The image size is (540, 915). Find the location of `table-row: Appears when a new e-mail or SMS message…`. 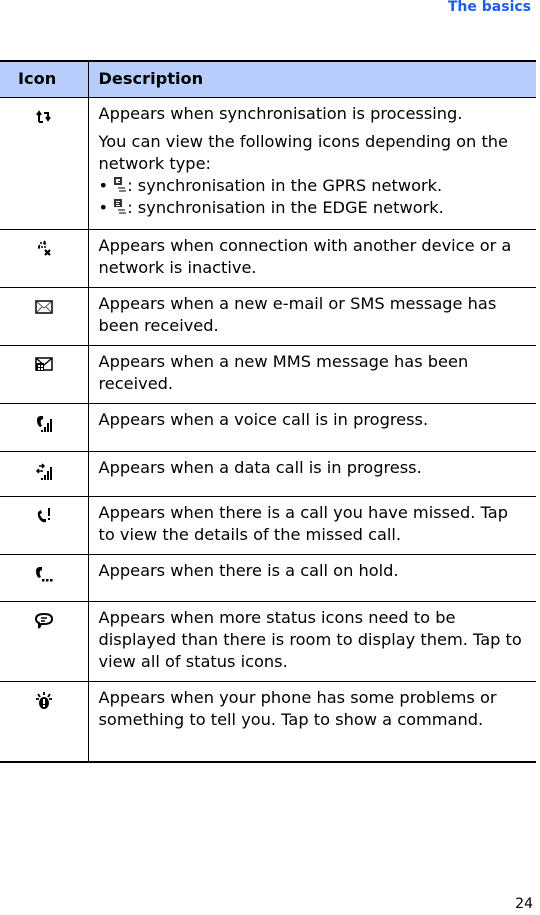

table-row: Appears when a new e-mail or SMS message… is located at coordinates (268, 316).